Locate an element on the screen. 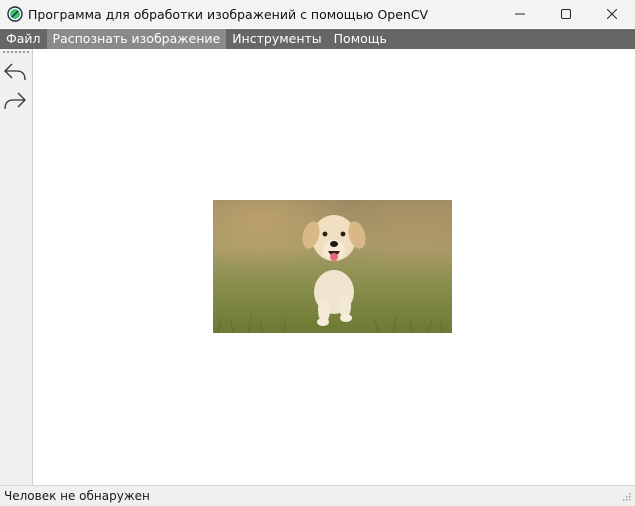 The image size is (635, 506). close-button is located at coordinates (612, 14).